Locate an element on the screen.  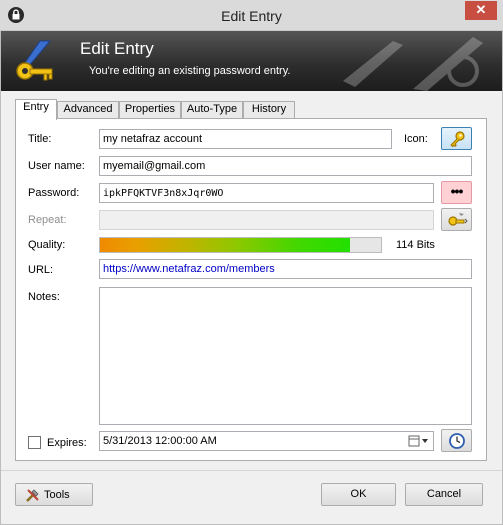
clock-icon is located at coordinates (456, 441).